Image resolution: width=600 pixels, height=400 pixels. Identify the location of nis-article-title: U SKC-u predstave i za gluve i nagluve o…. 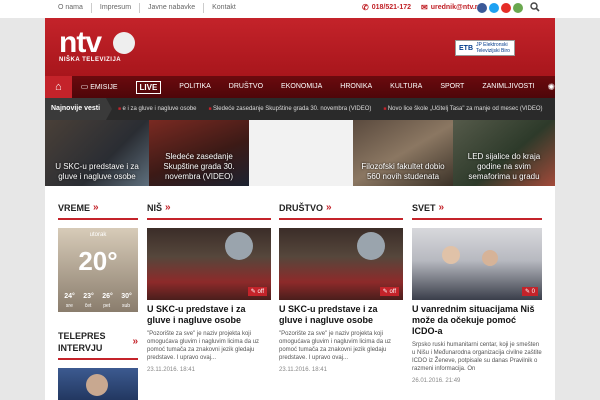
(209, 315).